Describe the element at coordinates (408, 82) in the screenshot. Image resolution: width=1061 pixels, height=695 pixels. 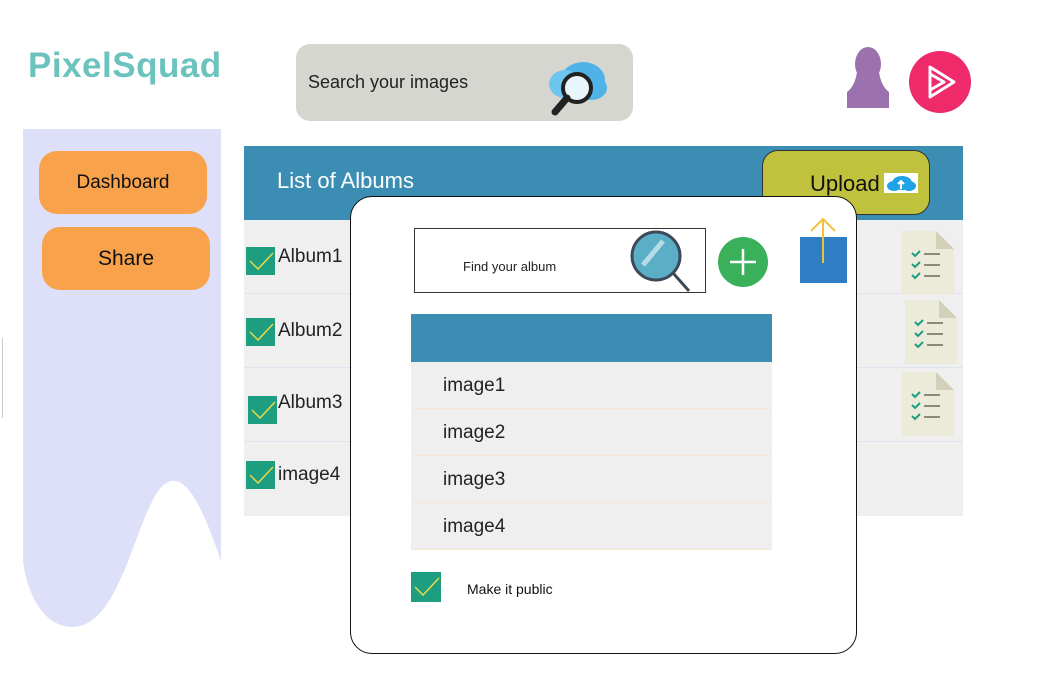
I see `search-input` at that location.